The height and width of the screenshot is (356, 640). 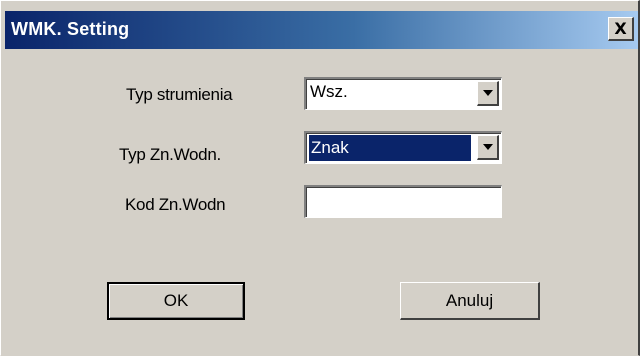 I want to click on cancel-button: Anuluj, so click(x=470, y=301).